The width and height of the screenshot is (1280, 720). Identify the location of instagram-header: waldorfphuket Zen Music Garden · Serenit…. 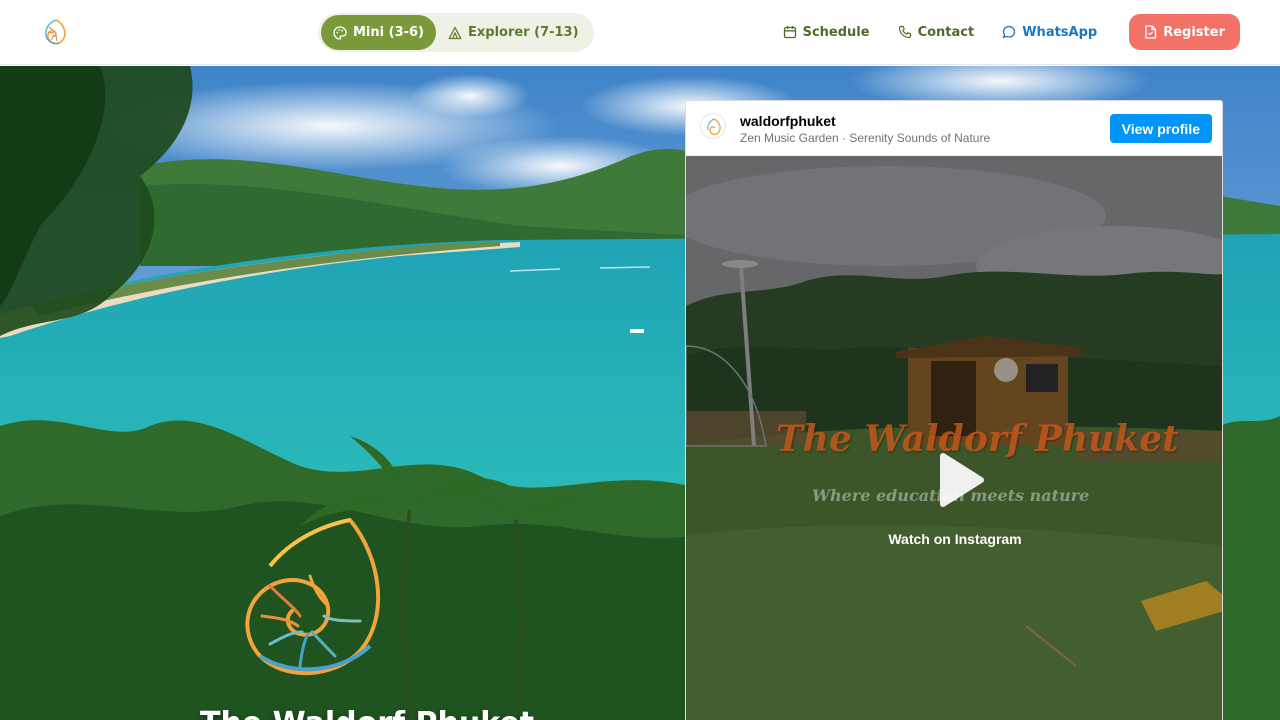
(954, 128).